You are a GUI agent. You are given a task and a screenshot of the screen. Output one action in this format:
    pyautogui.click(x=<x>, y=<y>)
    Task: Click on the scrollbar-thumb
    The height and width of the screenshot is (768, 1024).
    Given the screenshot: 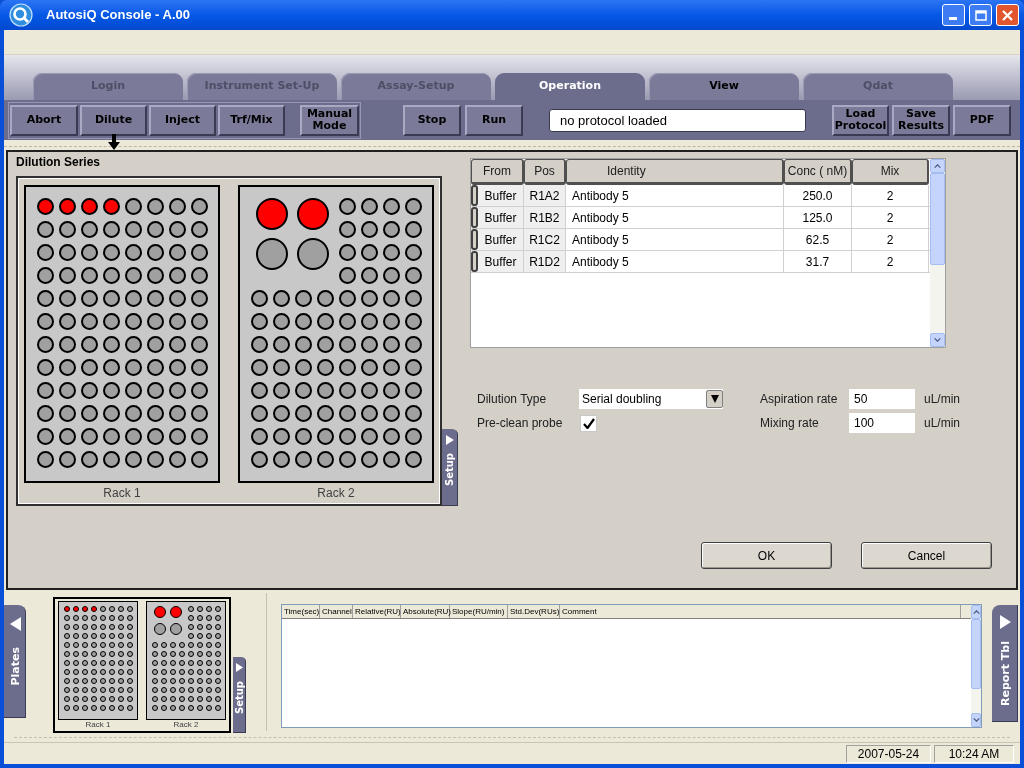 What is the action you would take?
    pyautogui.click(x=976, y=654)
    